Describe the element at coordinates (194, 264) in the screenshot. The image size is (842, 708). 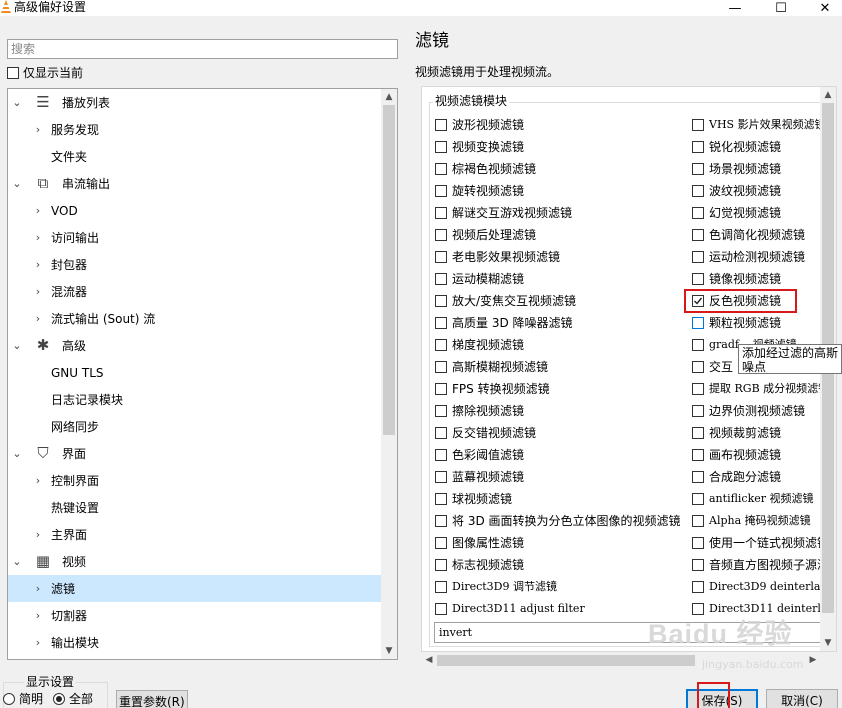
I see `tree-item: › 封包器` at that location.